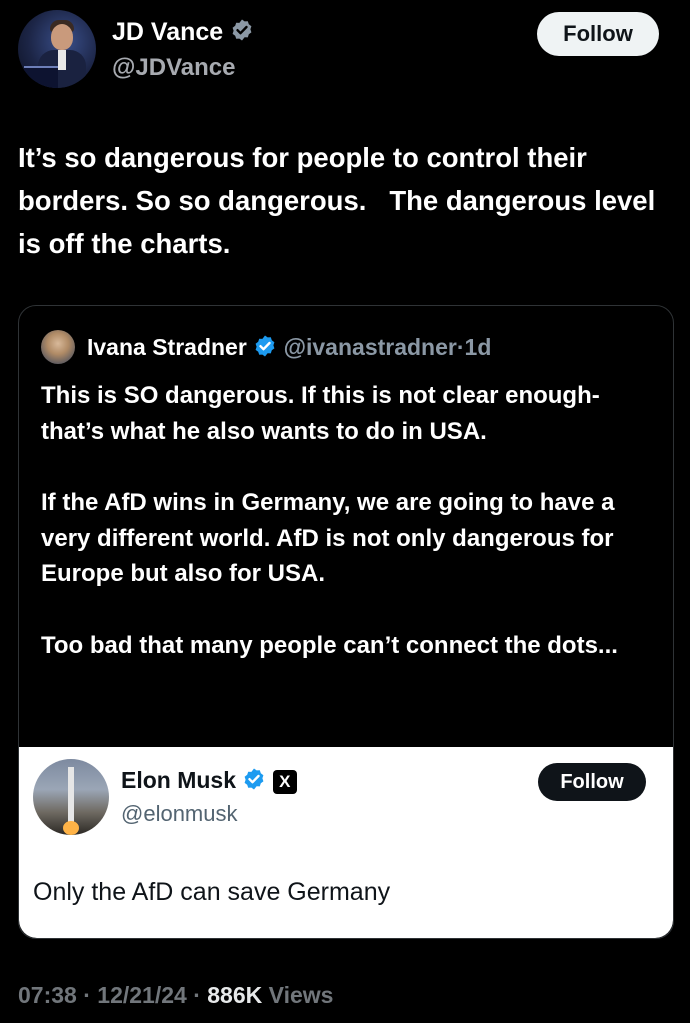  Describe the element at coordinates (235, 995) in the screenshot. I see `views-count: 886K` at that location.